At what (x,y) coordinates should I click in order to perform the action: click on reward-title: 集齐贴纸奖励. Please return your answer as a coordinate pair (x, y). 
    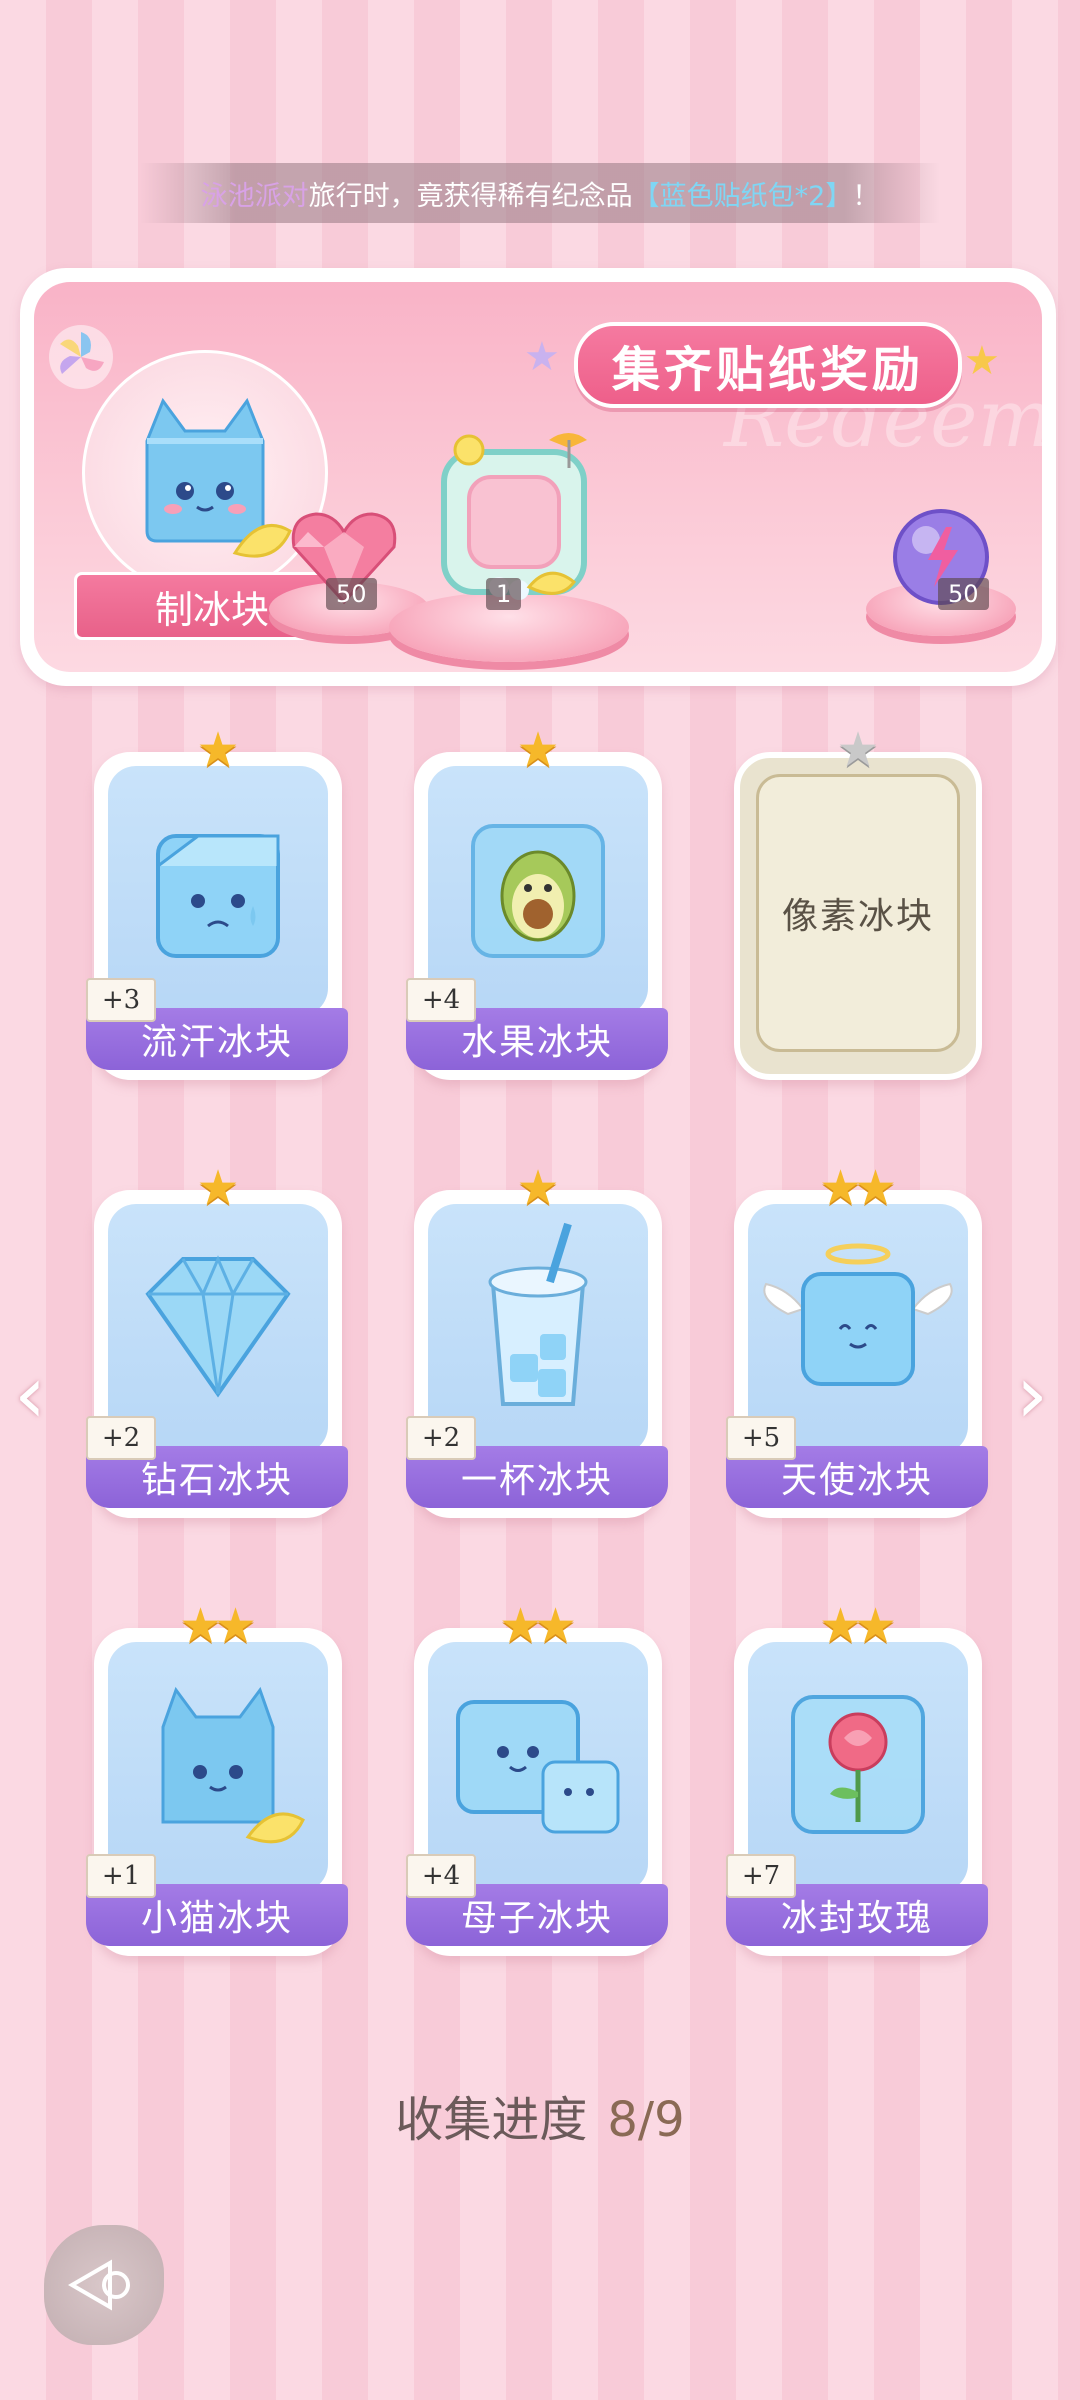
    Looking at the image, I should click on (768, 365).